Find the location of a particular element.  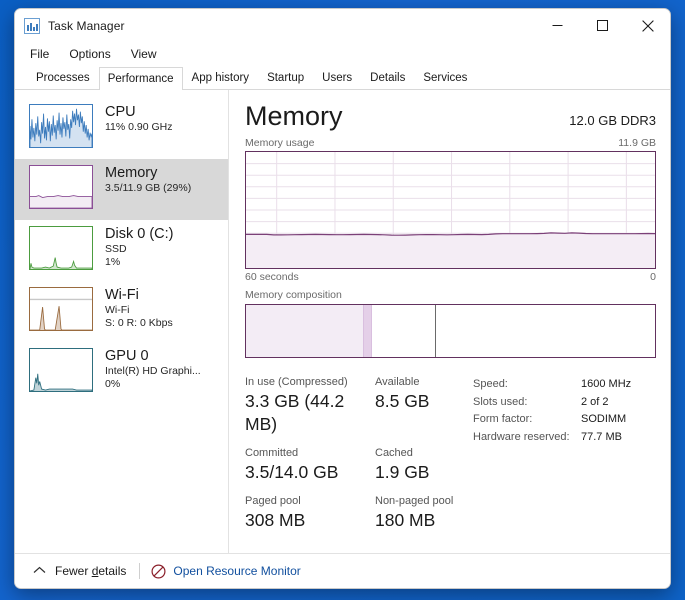

title-bar: Task Manager is located at coordinates (342, 25).